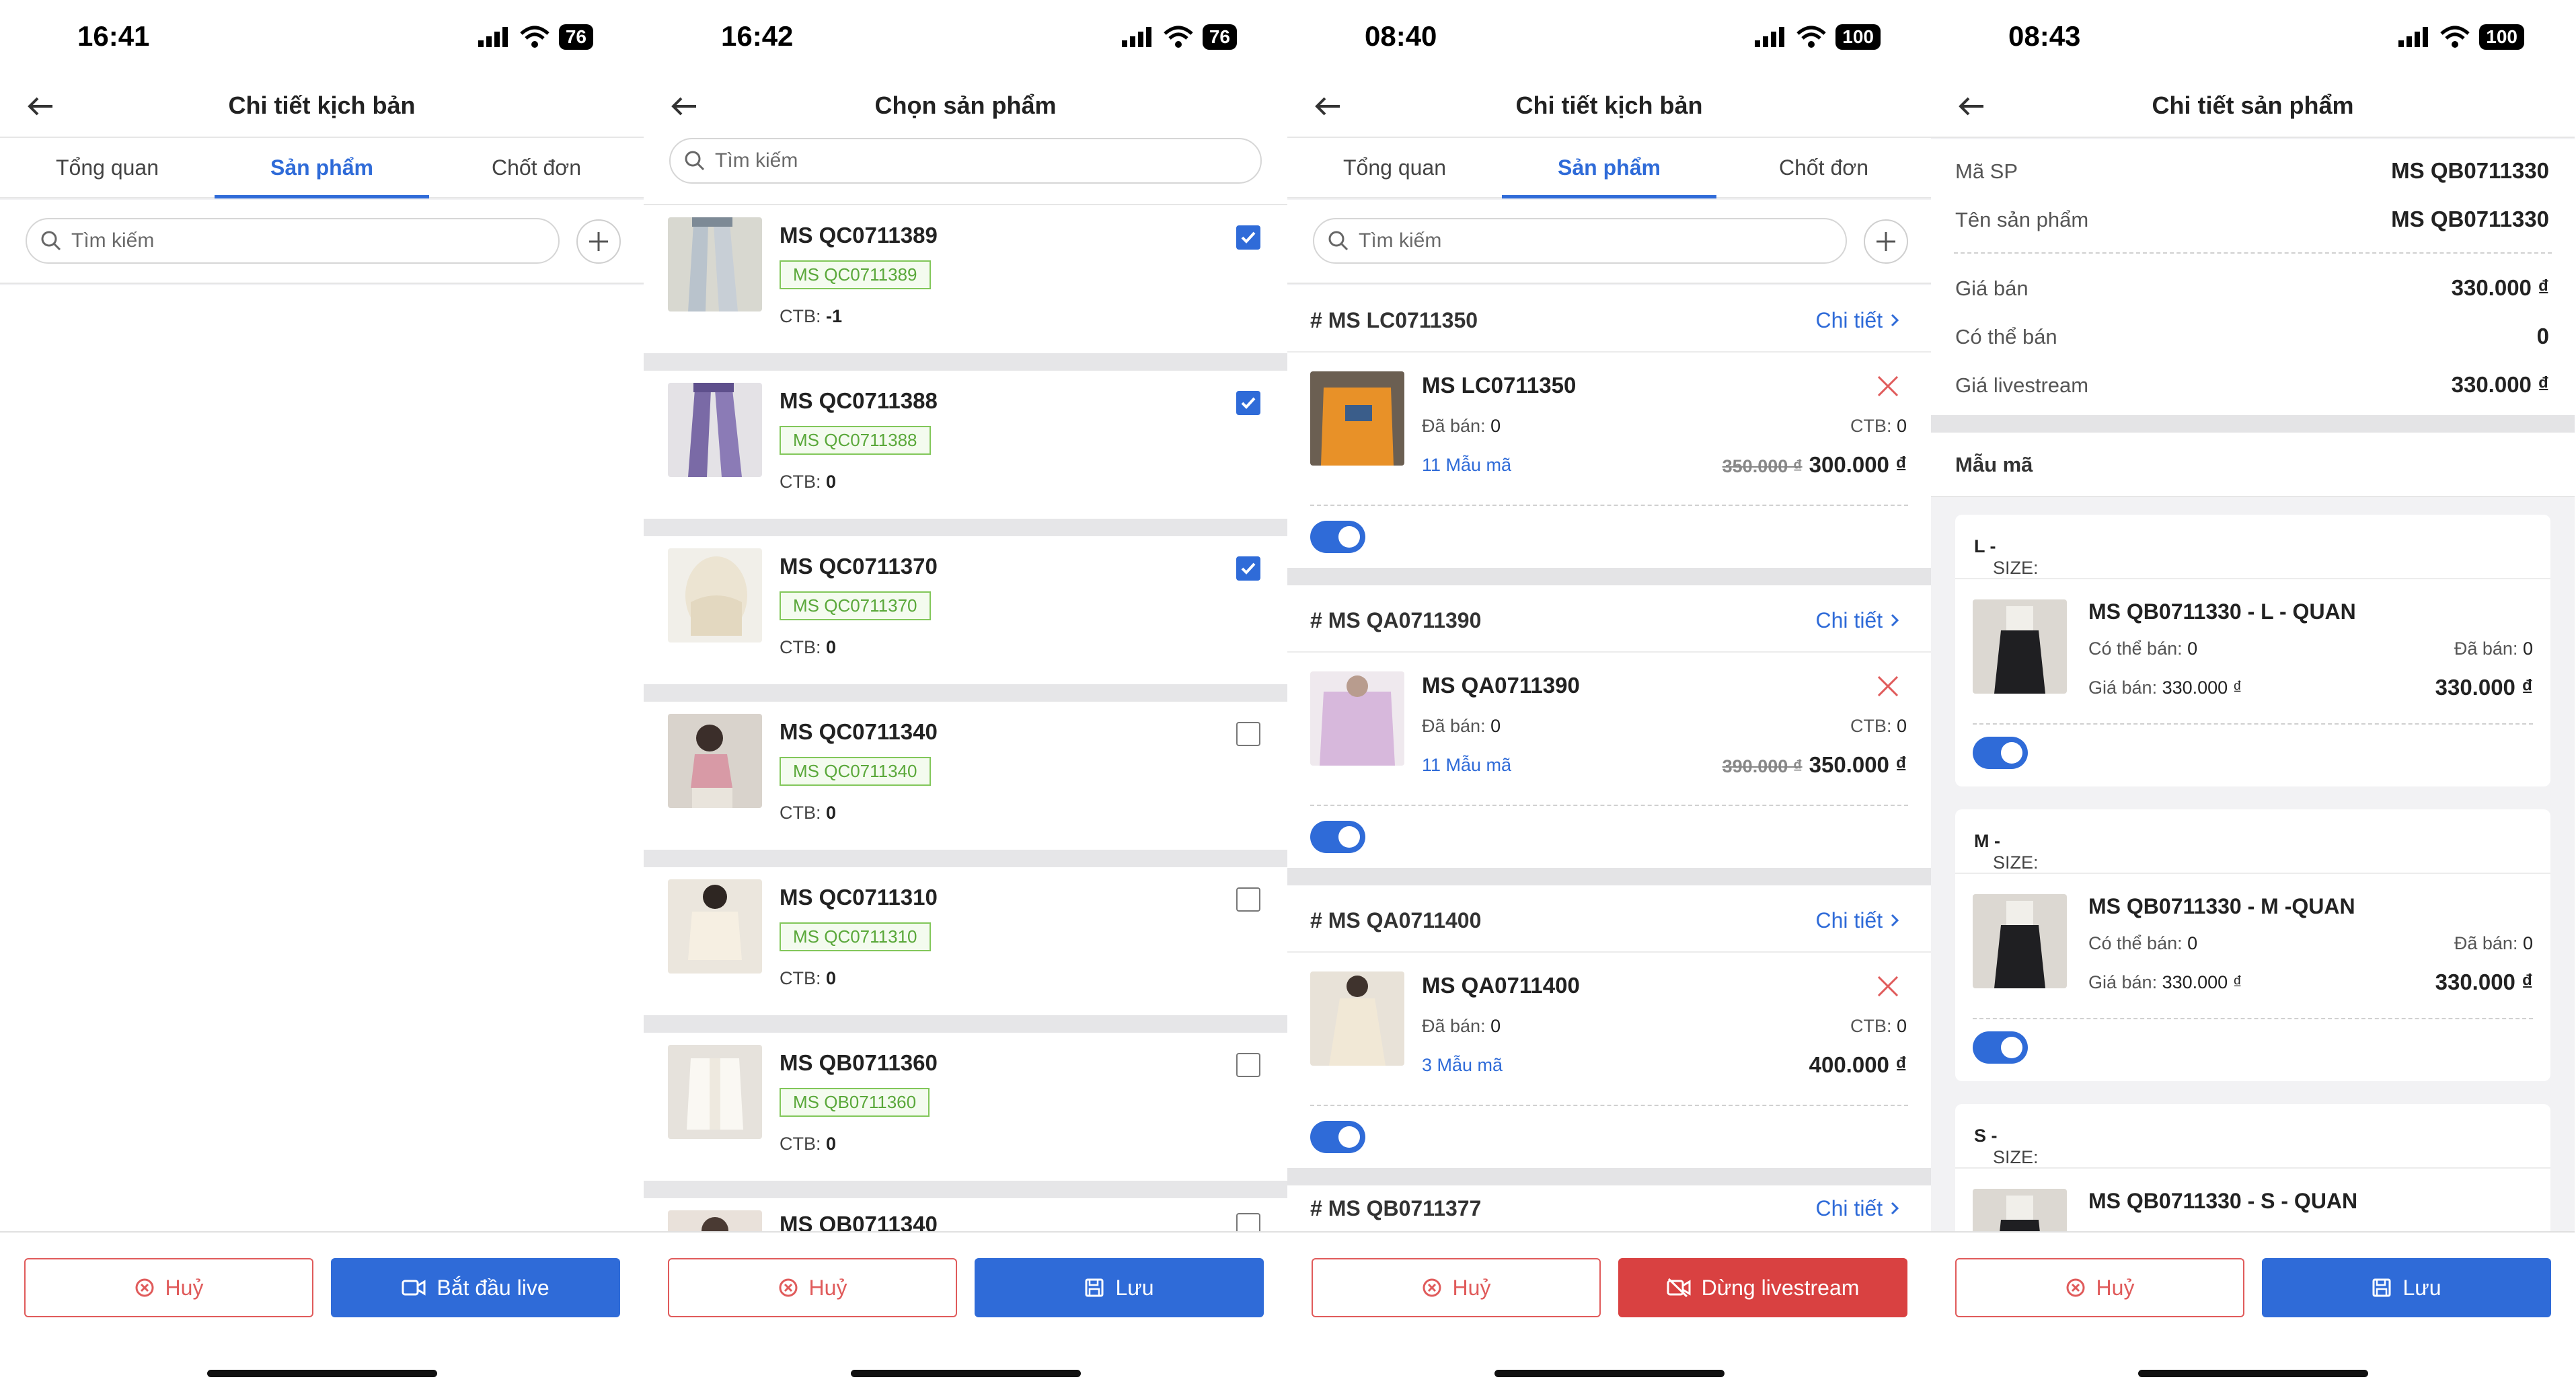 This screenshot has height=1394, width=2576. I want to click on group-code: # MS LC0711350, so click(1394, 320).